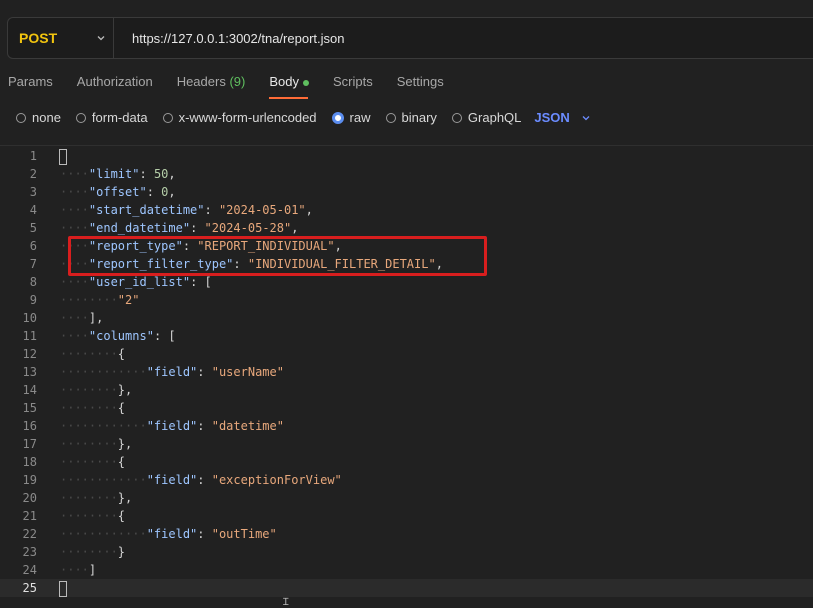  Describe the element at coordinates (229, 38) in the screenshot. I see `url-input: https://127.0.0.1:3002/tna/report.json` at that location.